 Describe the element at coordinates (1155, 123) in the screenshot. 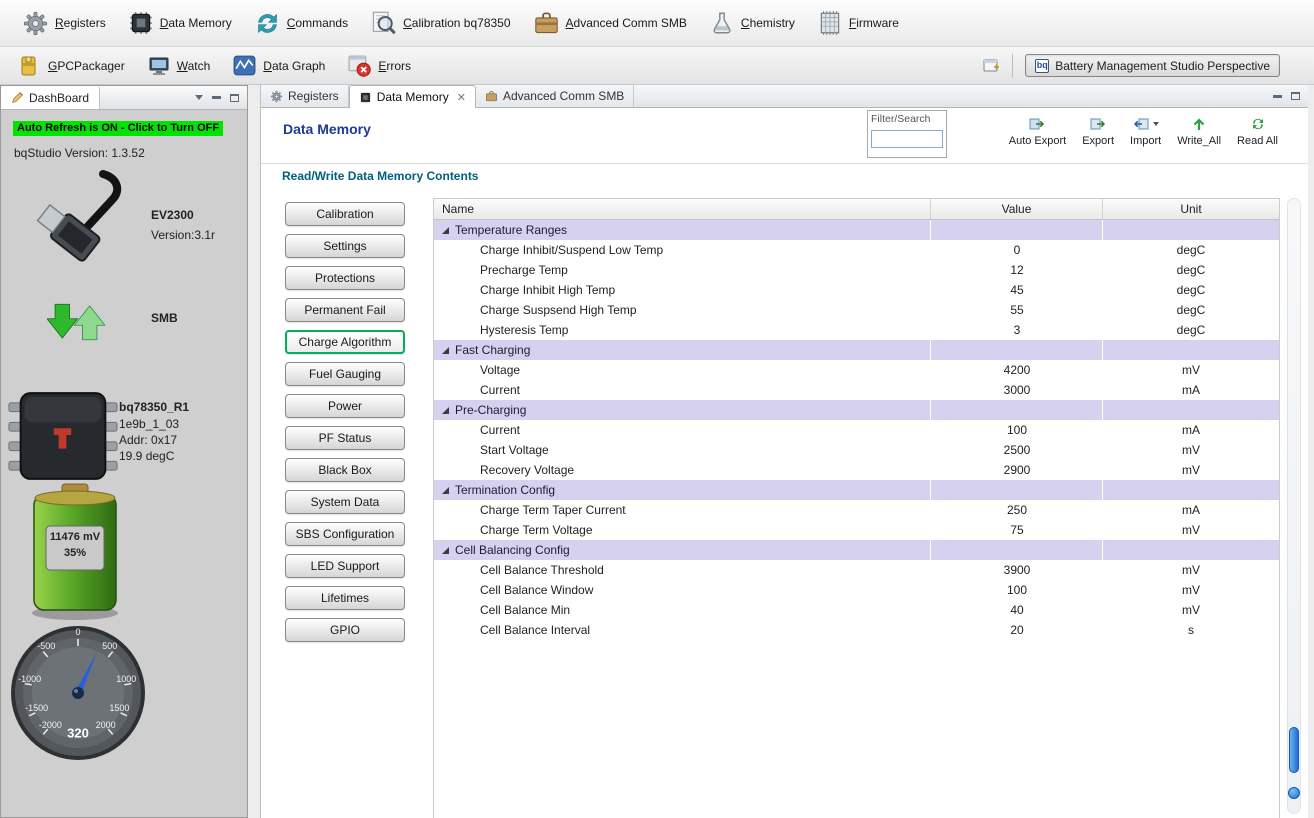

I see `chevron-down-icon` at that location.